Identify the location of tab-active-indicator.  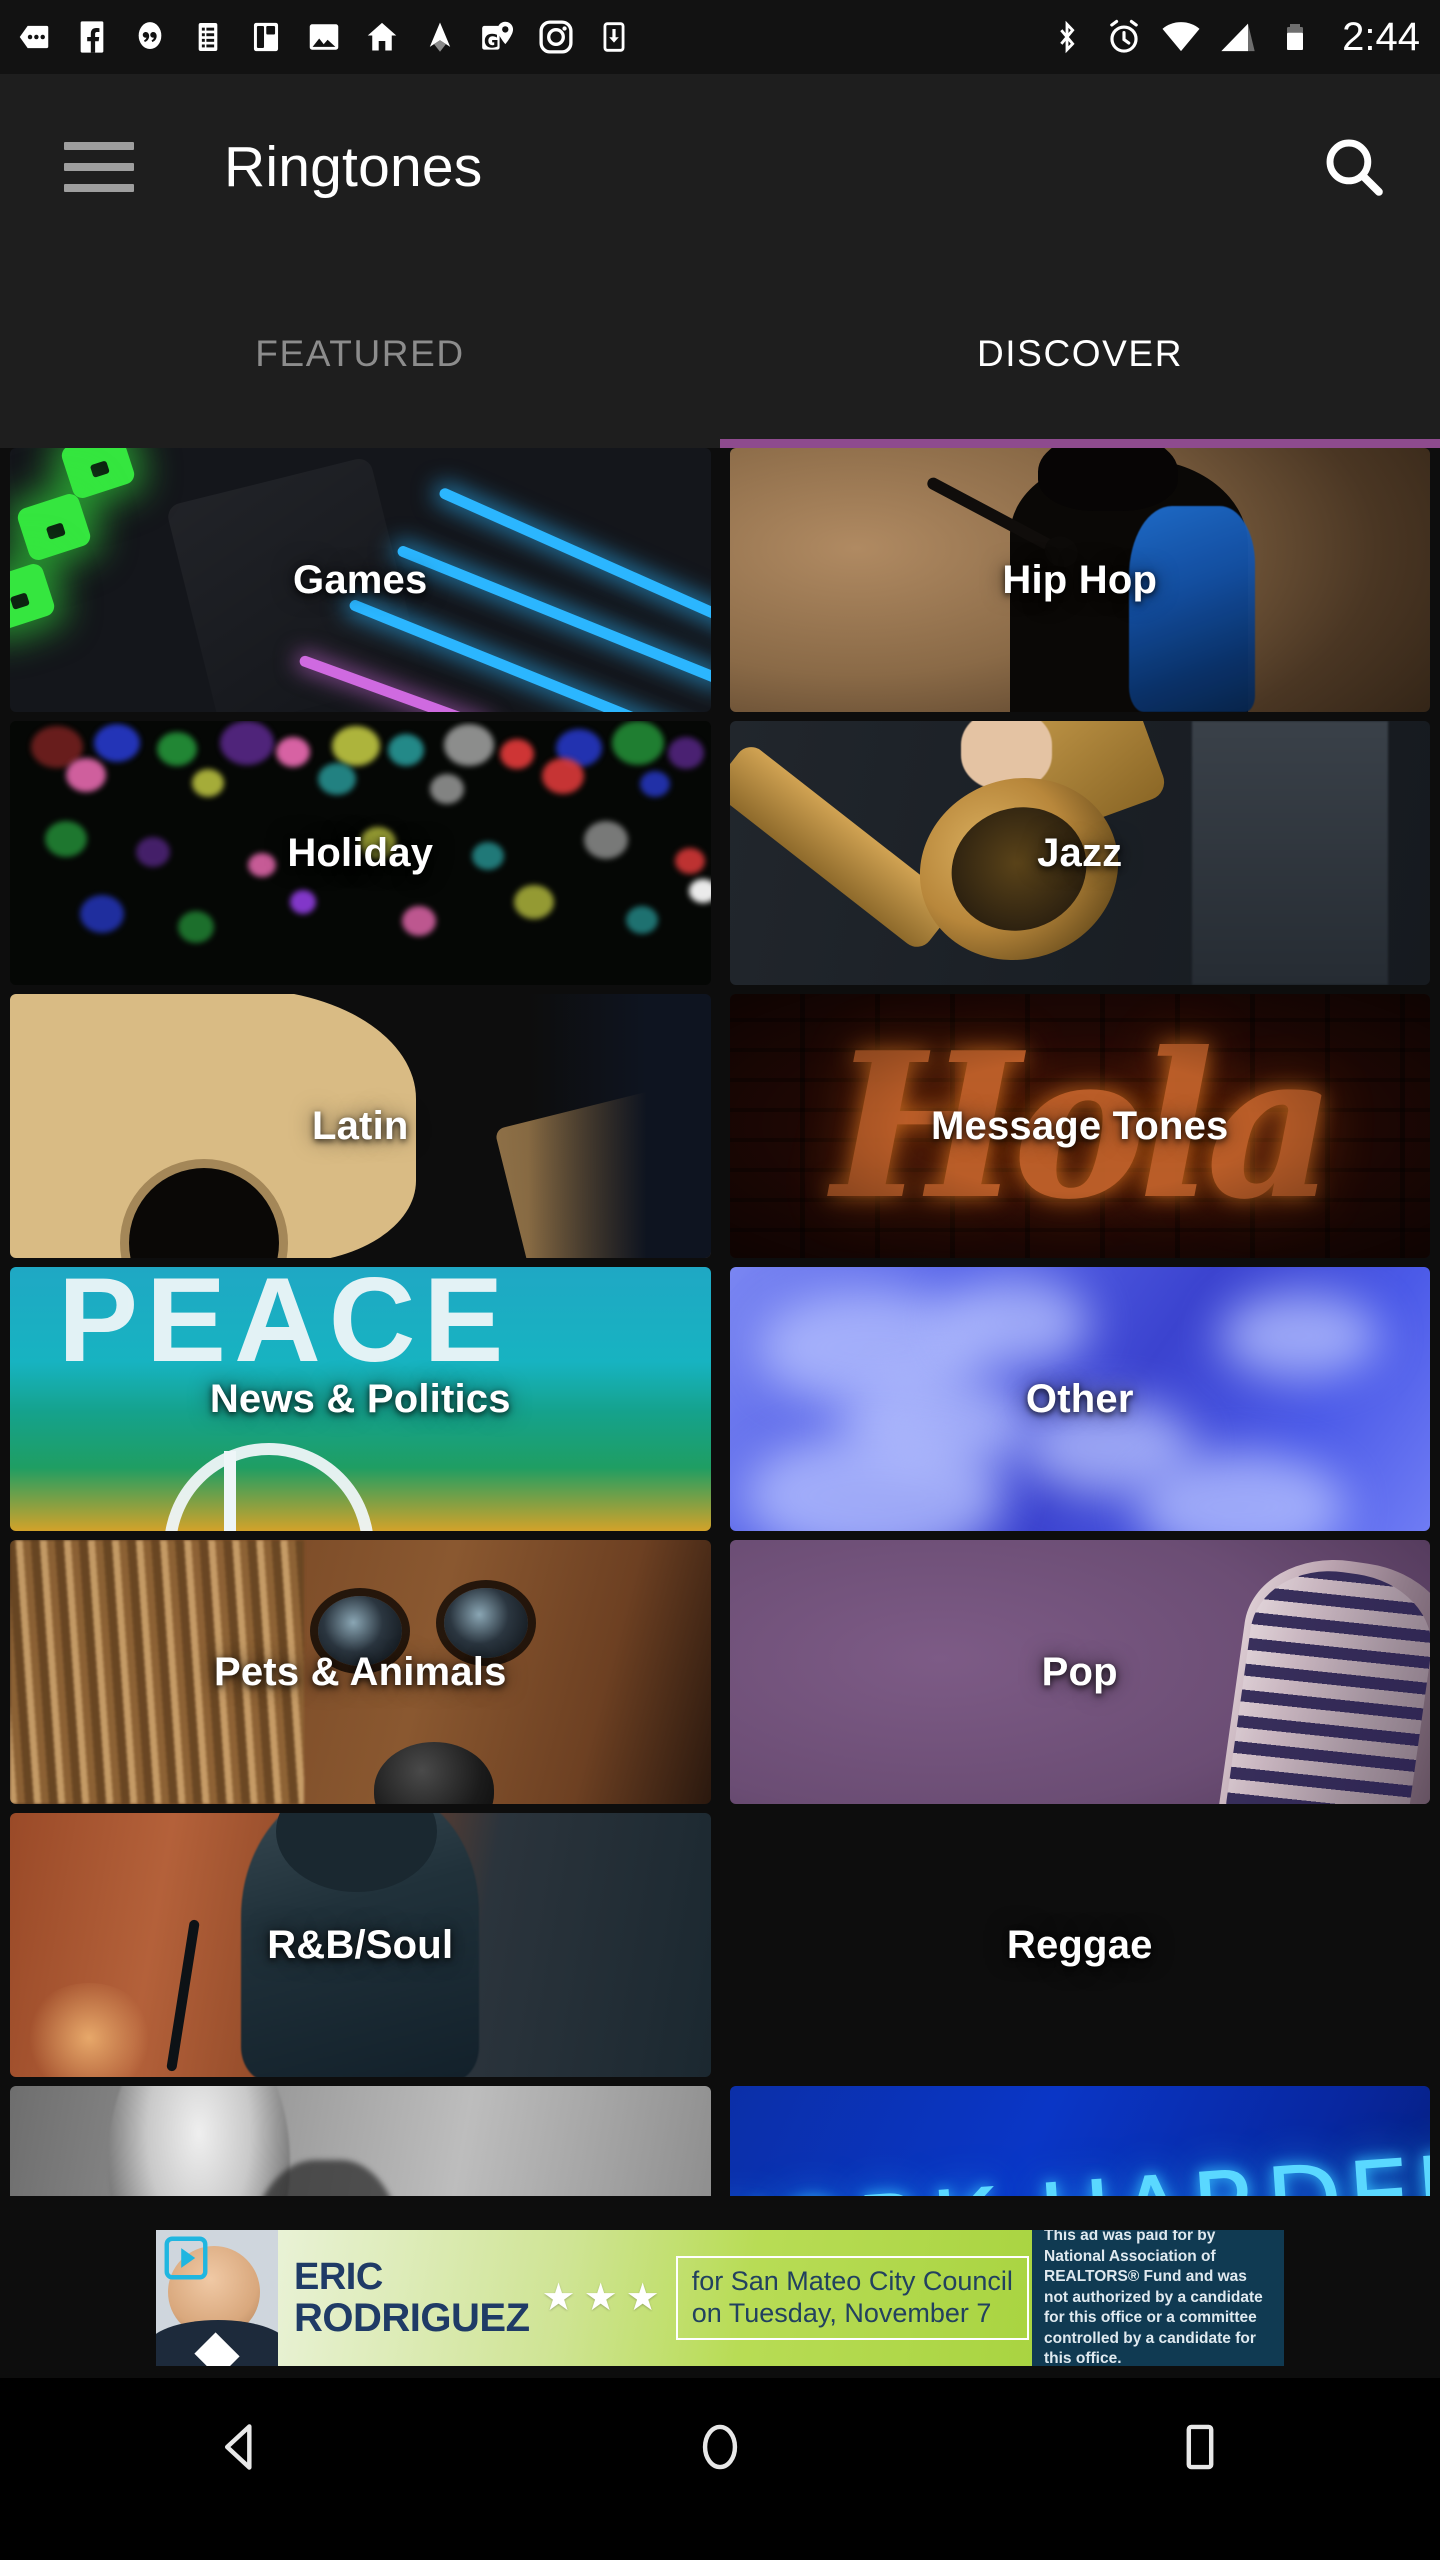
(1080, 443).